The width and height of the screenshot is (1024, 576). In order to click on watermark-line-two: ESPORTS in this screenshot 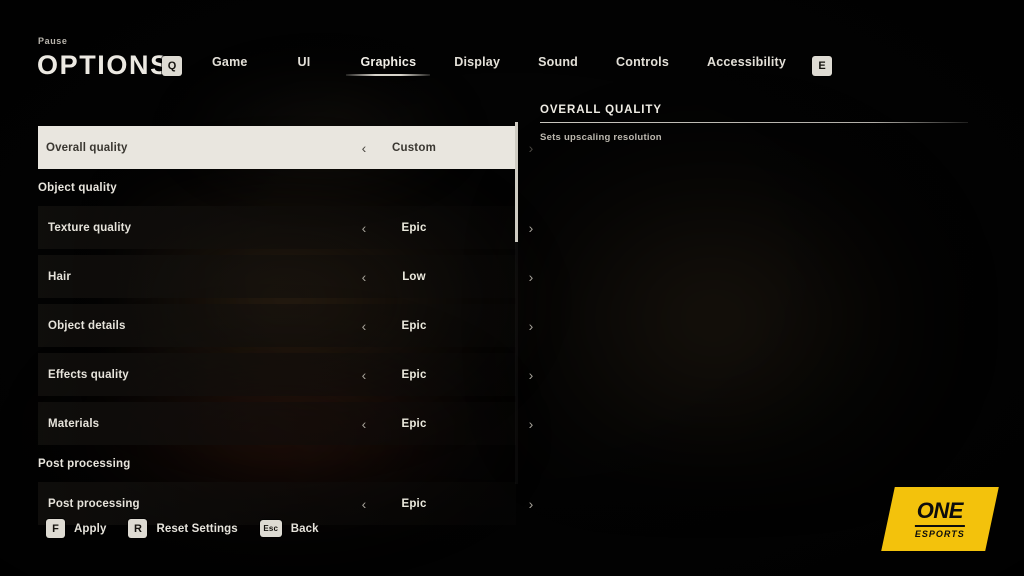, I will do `click(940, 531)`.